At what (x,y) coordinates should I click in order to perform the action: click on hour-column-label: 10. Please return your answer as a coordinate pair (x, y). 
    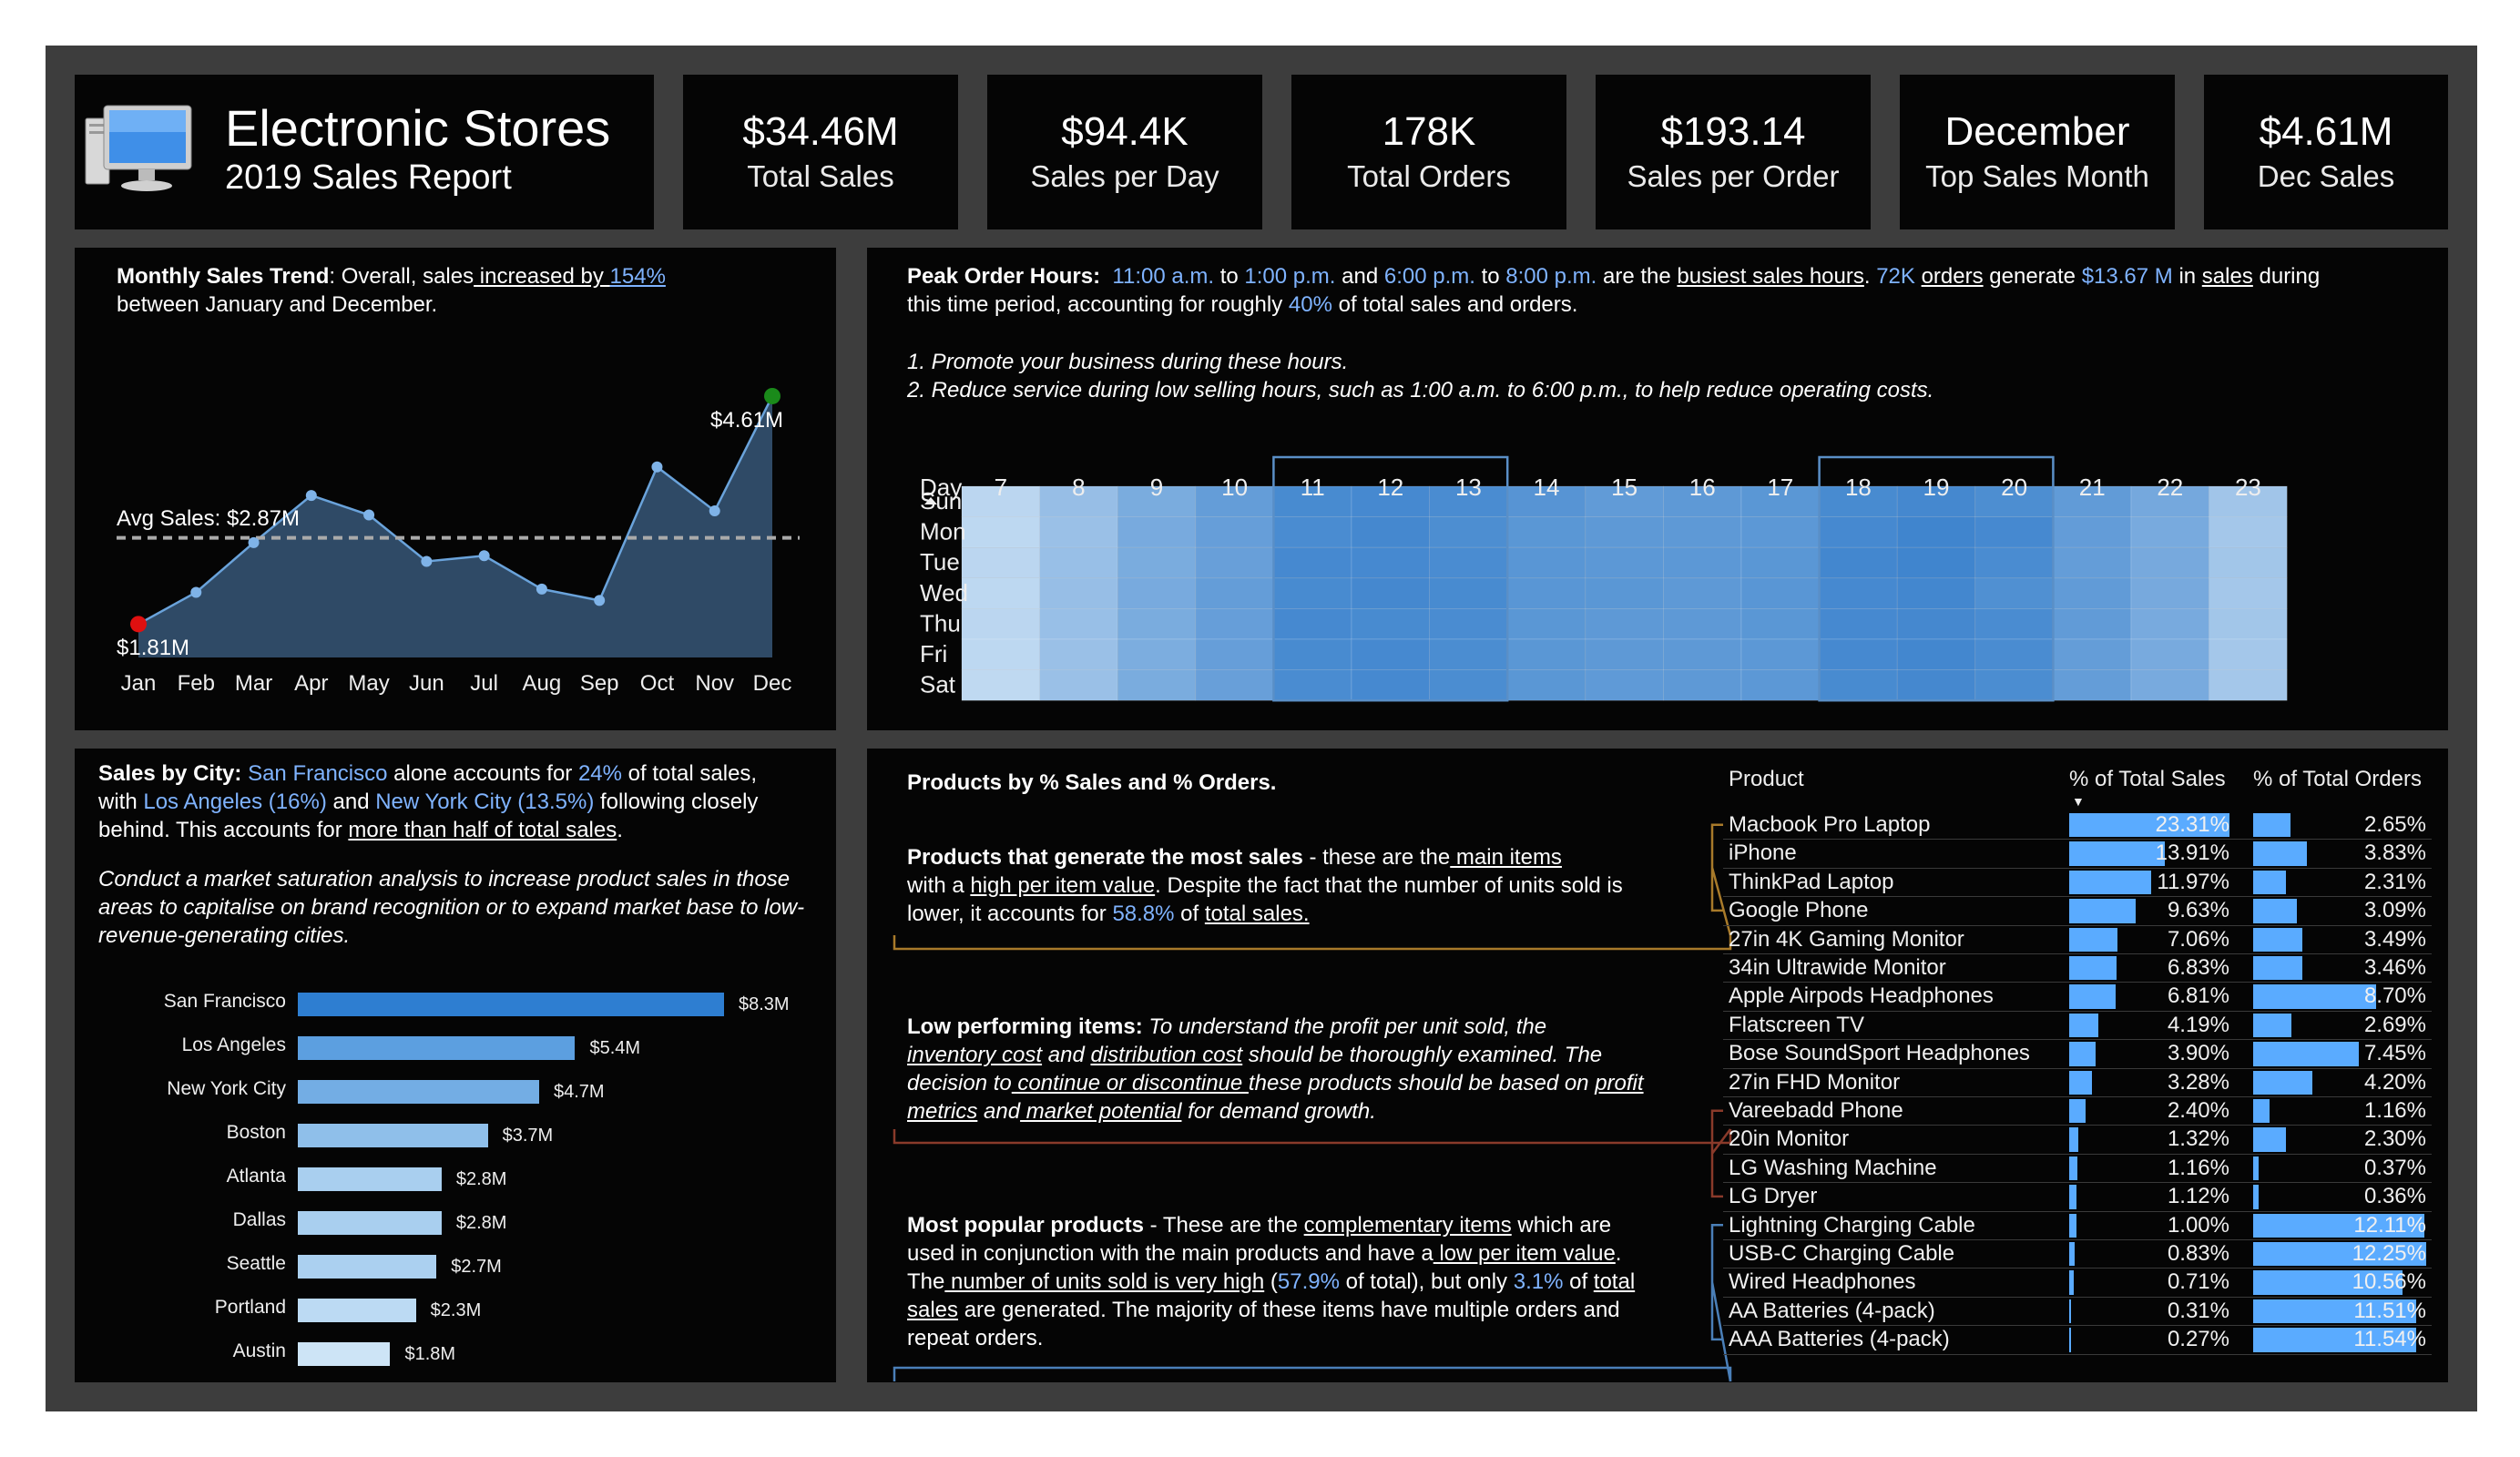
    Looking at the image, I should click on (1235, 487).